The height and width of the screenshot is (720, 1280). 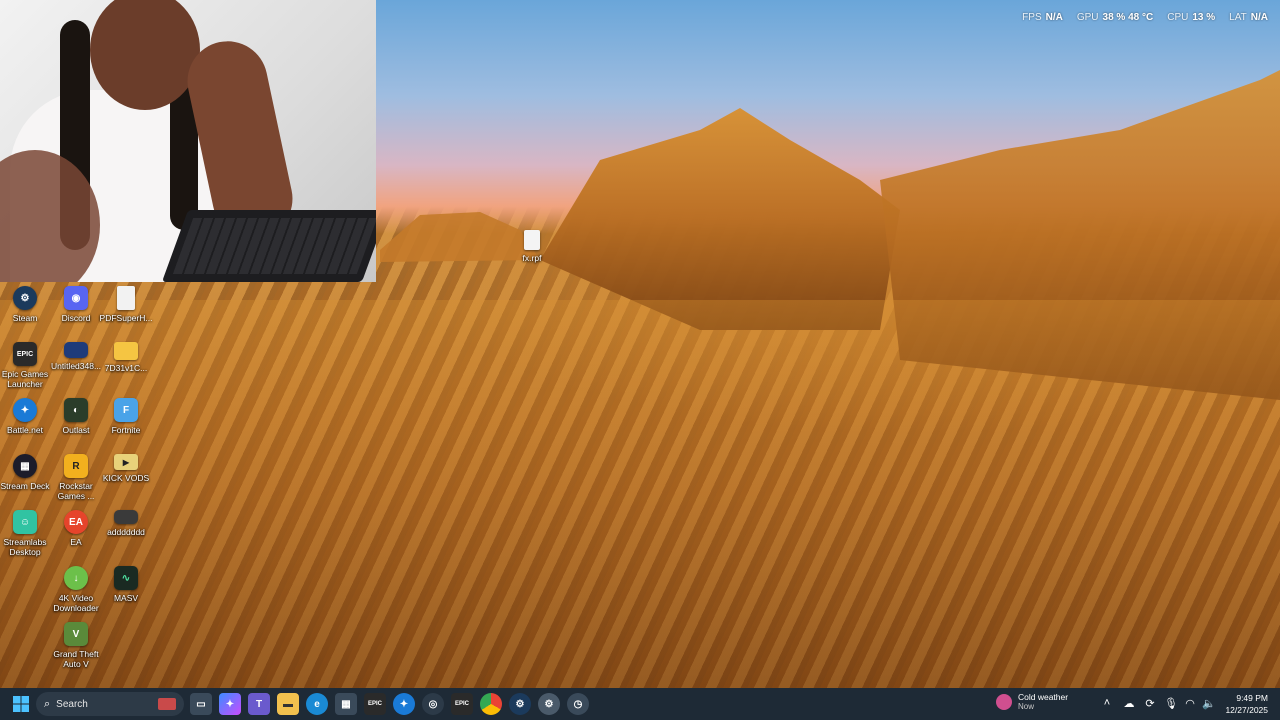 I want to click on settings-icon: ⚙, so click(x=549, y=704).